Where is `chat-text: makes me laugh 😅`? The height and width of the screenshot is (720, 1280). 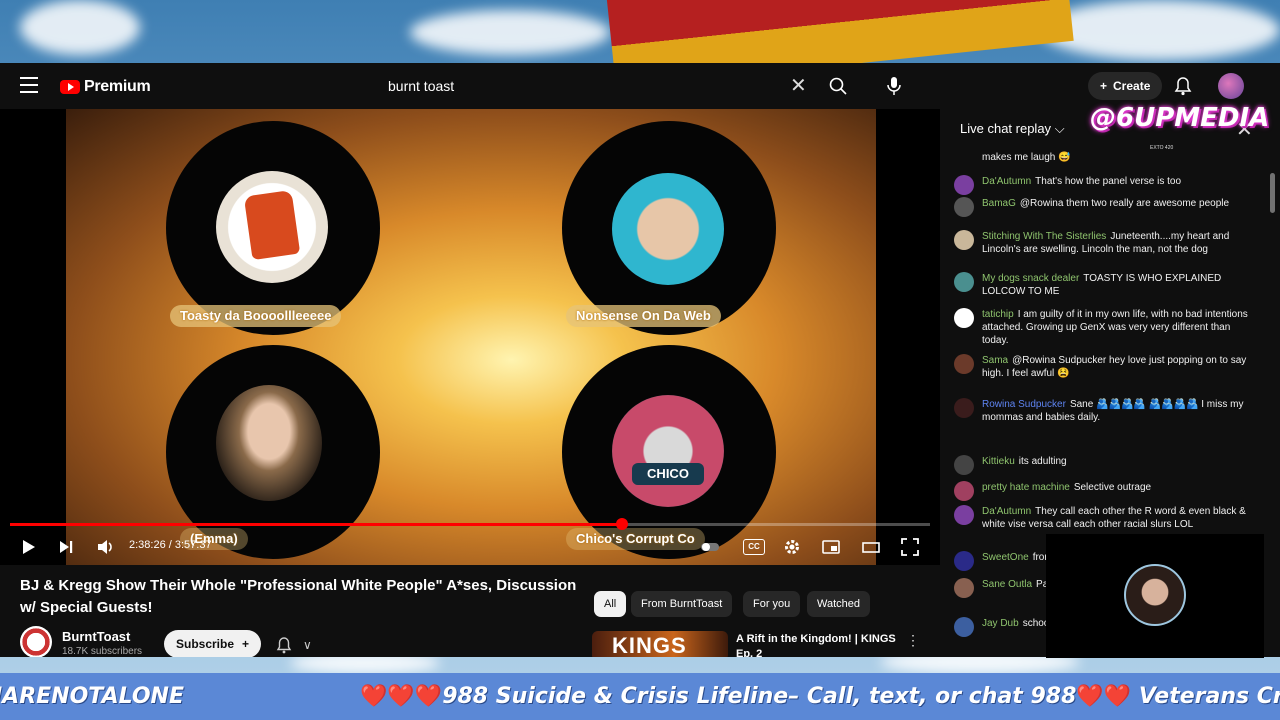
chat-text: makes me laugh 😅 is located at coordinates (1026, 157).